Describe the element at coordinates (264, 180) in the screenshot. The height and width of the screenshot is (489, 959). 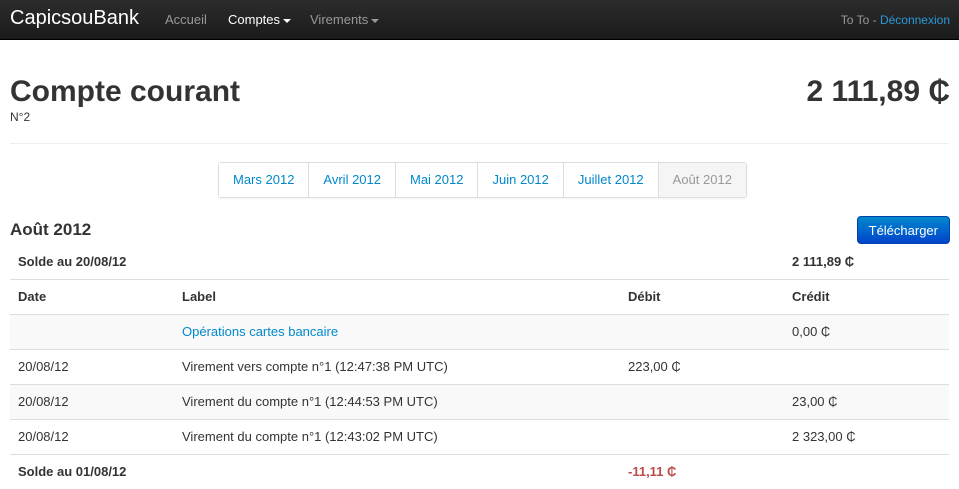
I see `month-link-mars-2012: Mars 2012` at that location.